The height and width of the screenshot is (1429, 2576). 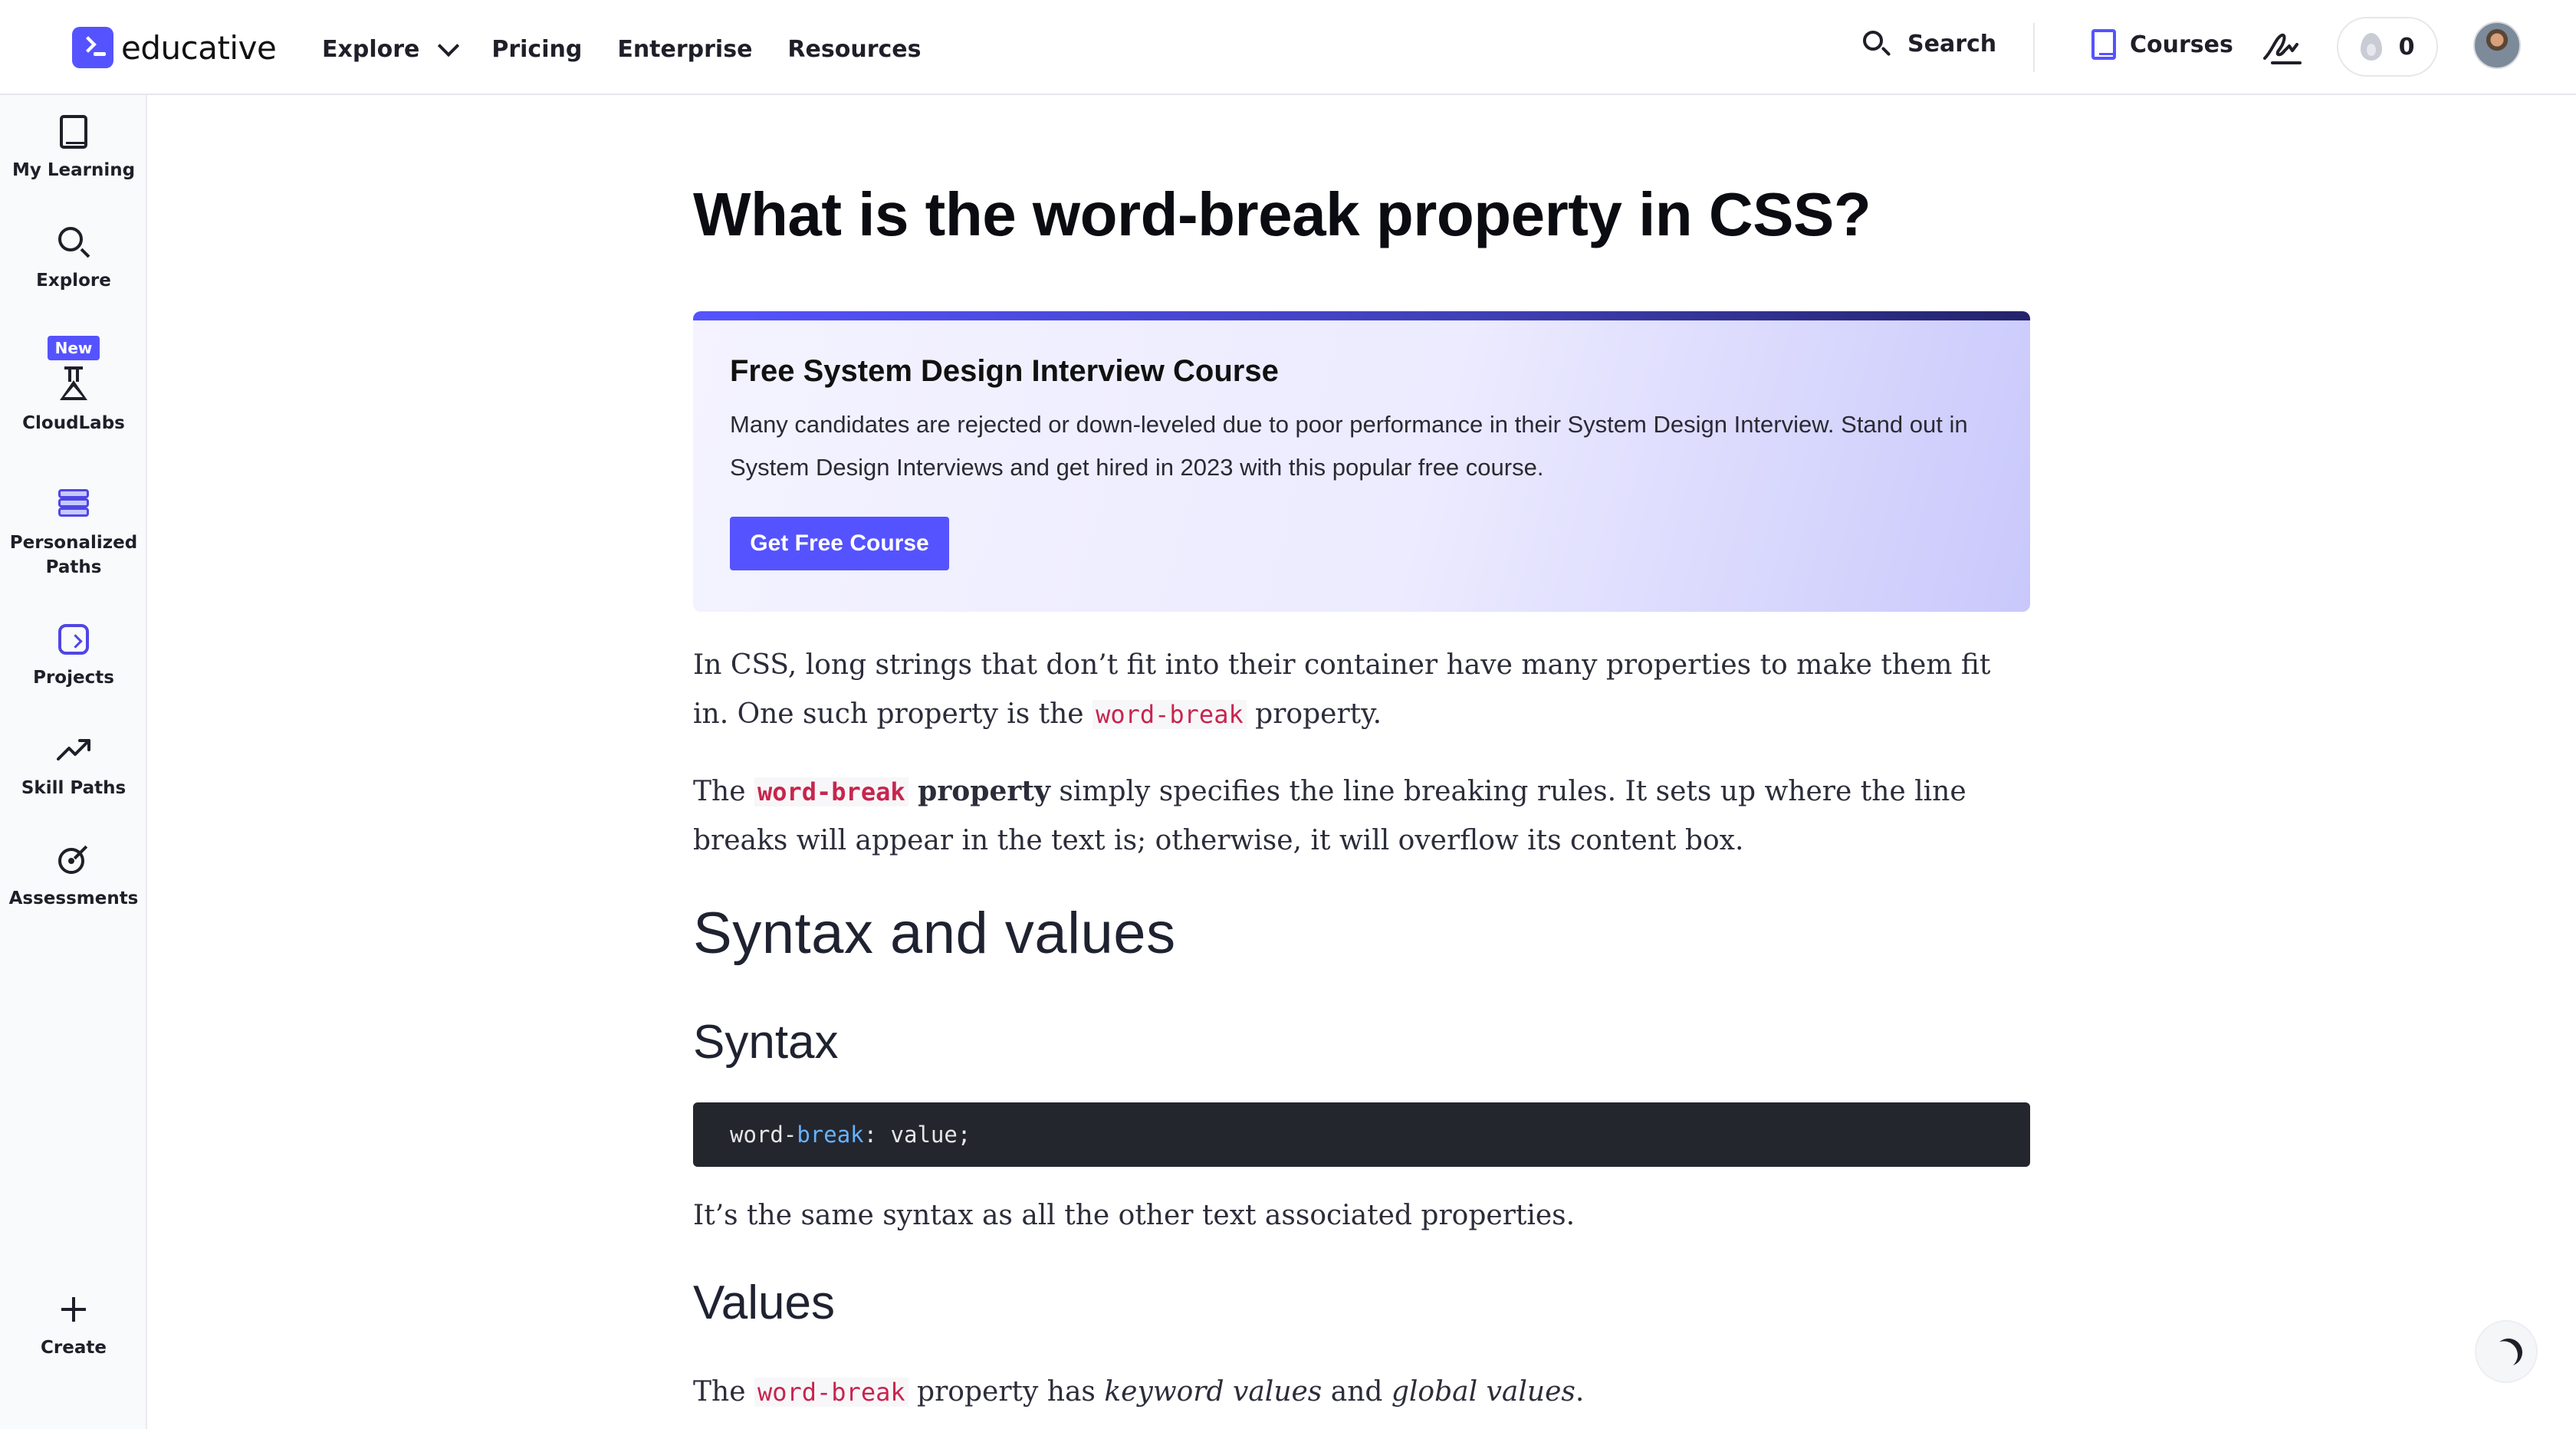 I want to click on heading-syntax: Syntax, so click(x=766, y=1042).